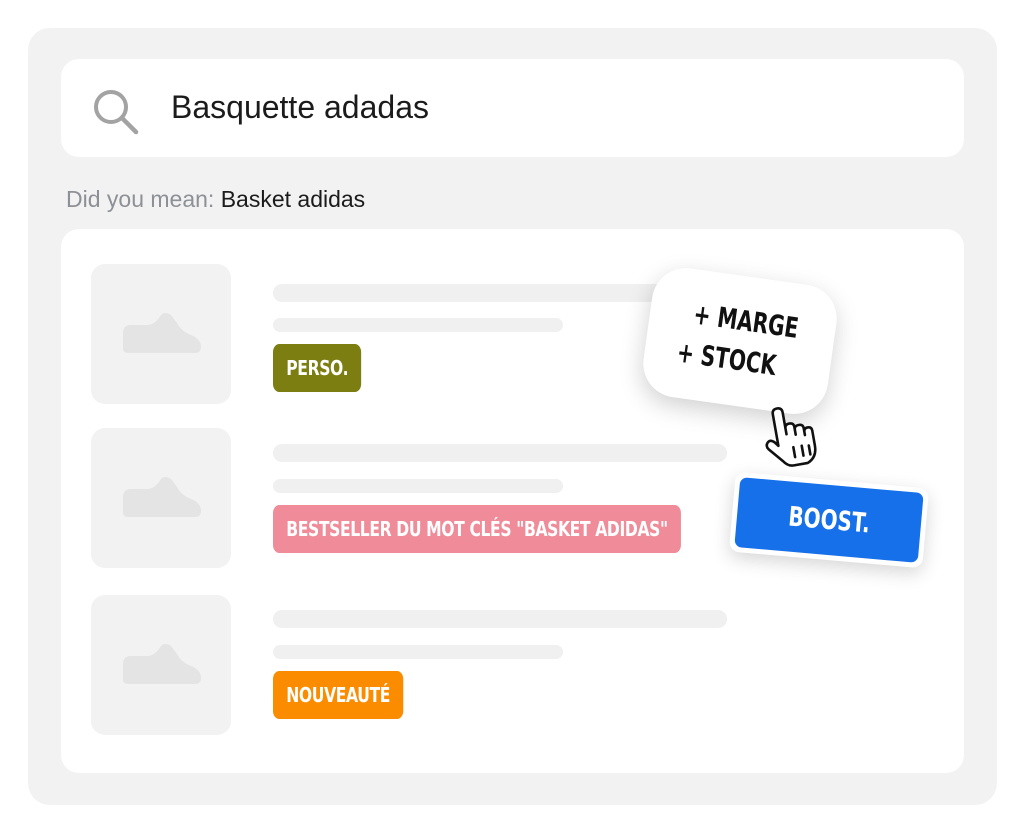 The height and width of the screenshot is (832, 1024). Describe the element at coordinates (477, 529) in the screenshot. I see `tag-bestseller: BESTSELLER DU MOT CLÉS "BASKET ADIDAS"` at that location.